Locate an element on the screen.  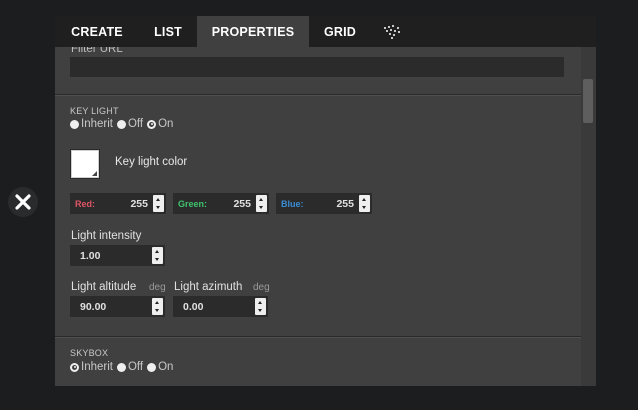
skybox-off-radio is located at coordinates (121, 367).